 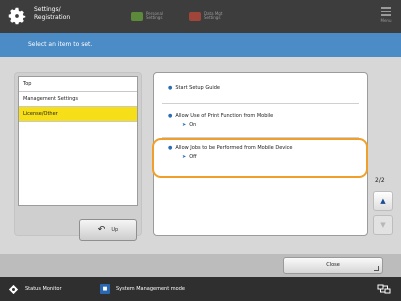 What do you see at coordinates (52, 17) in the screenshot?
I see `title-line2: Registration` at bounding box center [52, 17].